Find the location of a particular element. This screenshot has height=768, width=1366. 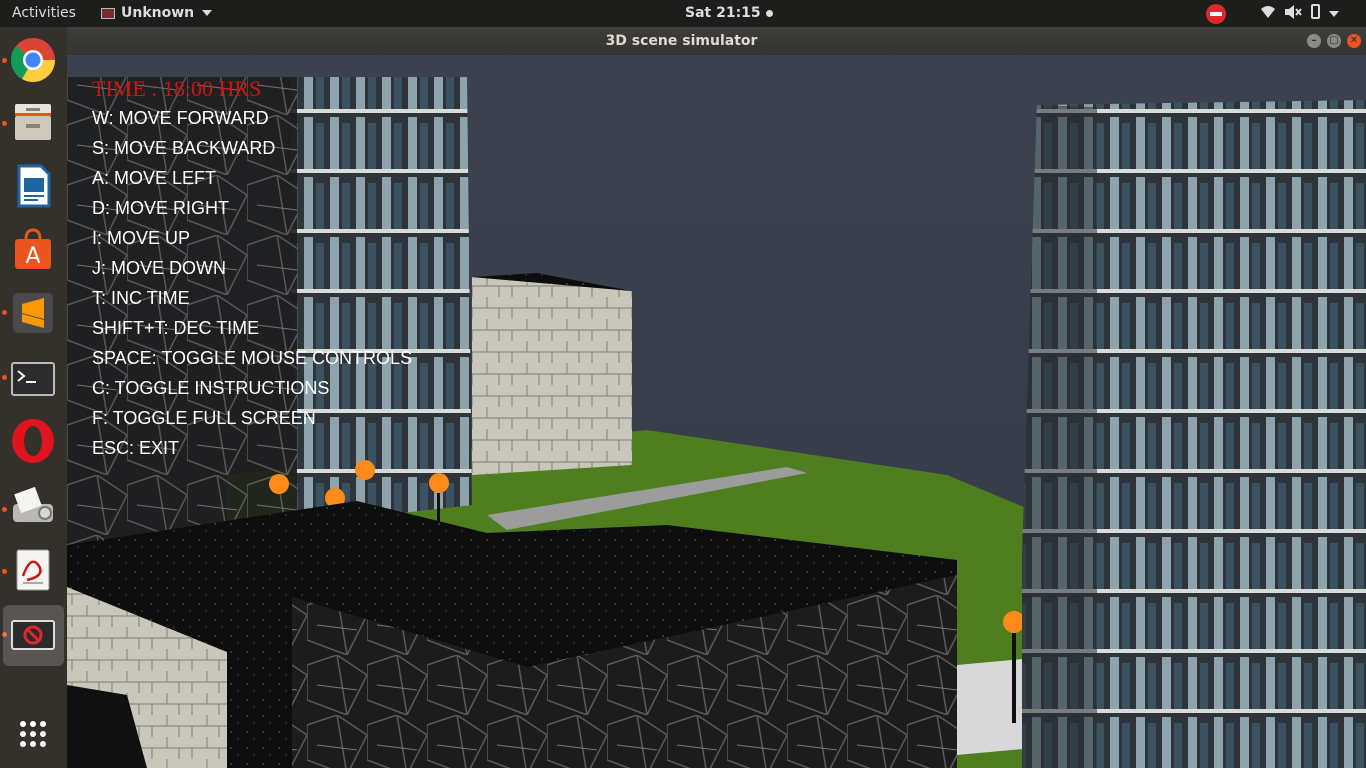

clock-label: Sat 21:15 is located at coordinates (723, 13).